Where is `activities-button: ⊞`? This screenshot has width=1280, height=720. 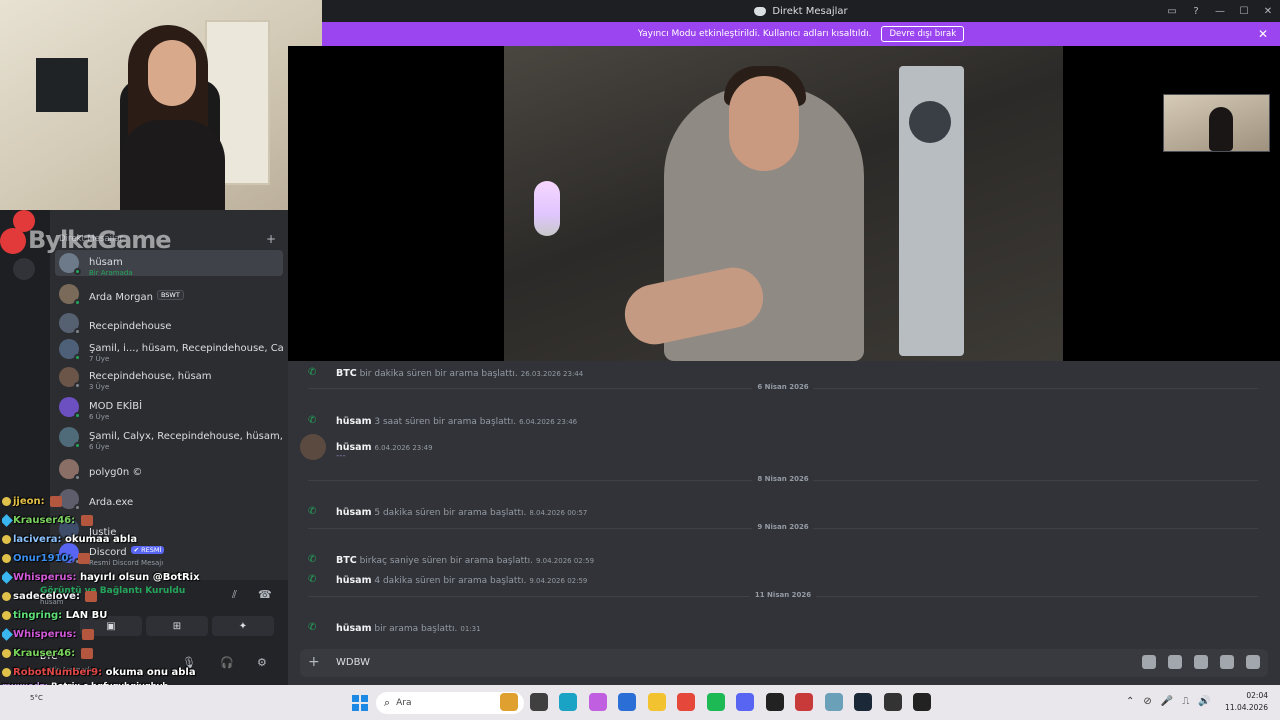 activities-button: ⊞ is located at coordinates (177, 626).